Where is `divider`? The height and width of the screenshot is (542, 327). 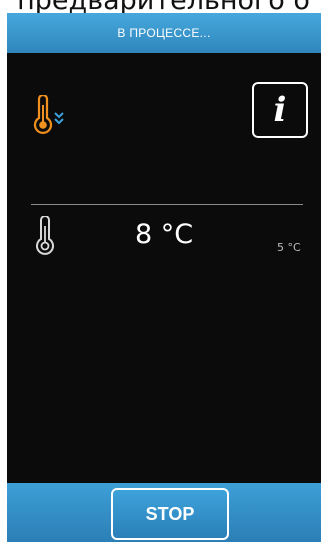 divider is located at coordinates (167, 204).